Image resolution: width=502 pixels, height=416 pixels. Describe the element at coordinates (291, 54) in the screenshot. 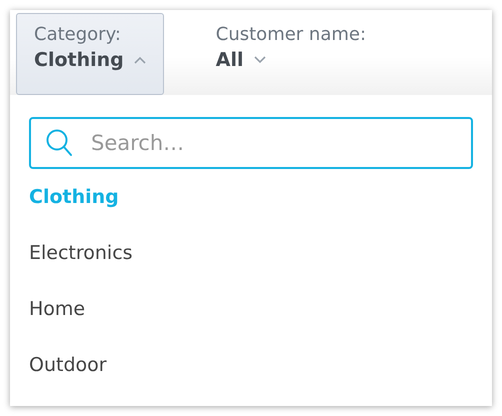

I see `filter-button: Customer name: All` at that location.